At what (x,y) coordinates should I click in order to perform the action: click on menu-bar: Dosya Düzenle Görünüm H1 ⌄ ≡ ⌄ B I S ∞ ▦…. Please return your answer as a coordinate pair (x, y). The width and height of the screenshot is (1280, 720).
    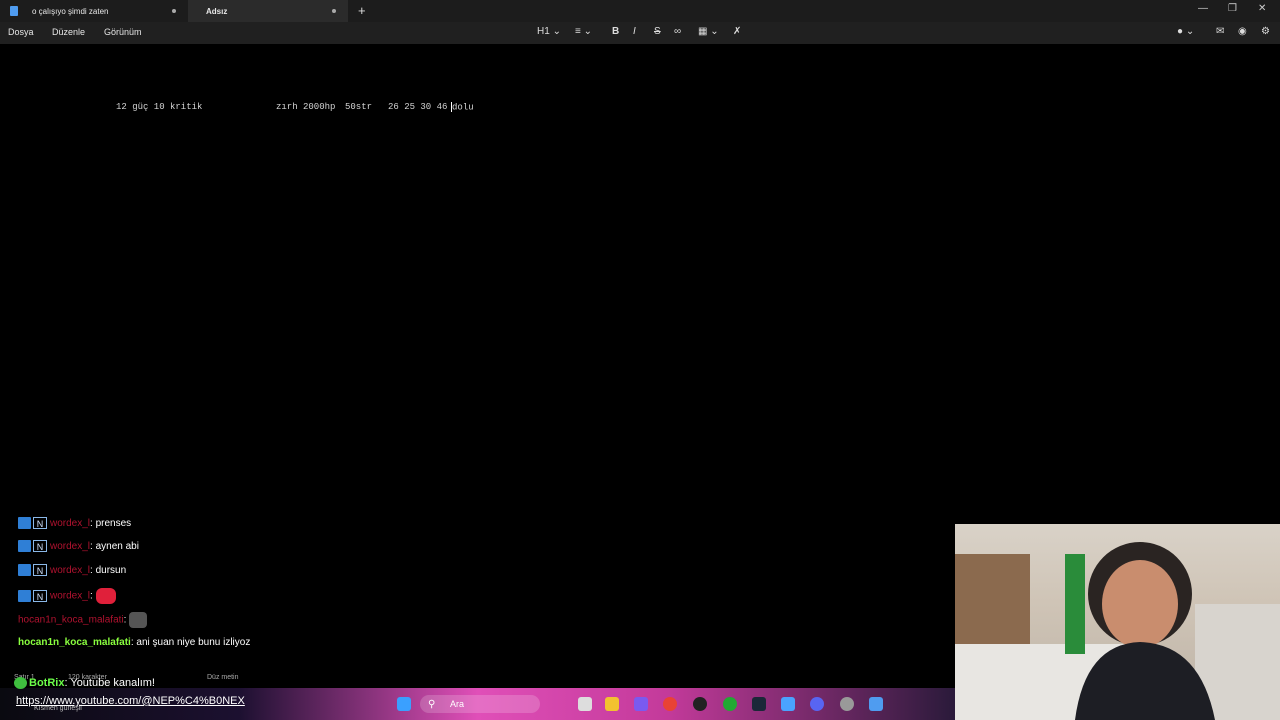
    Looking at the image, I should click on (640, 33).